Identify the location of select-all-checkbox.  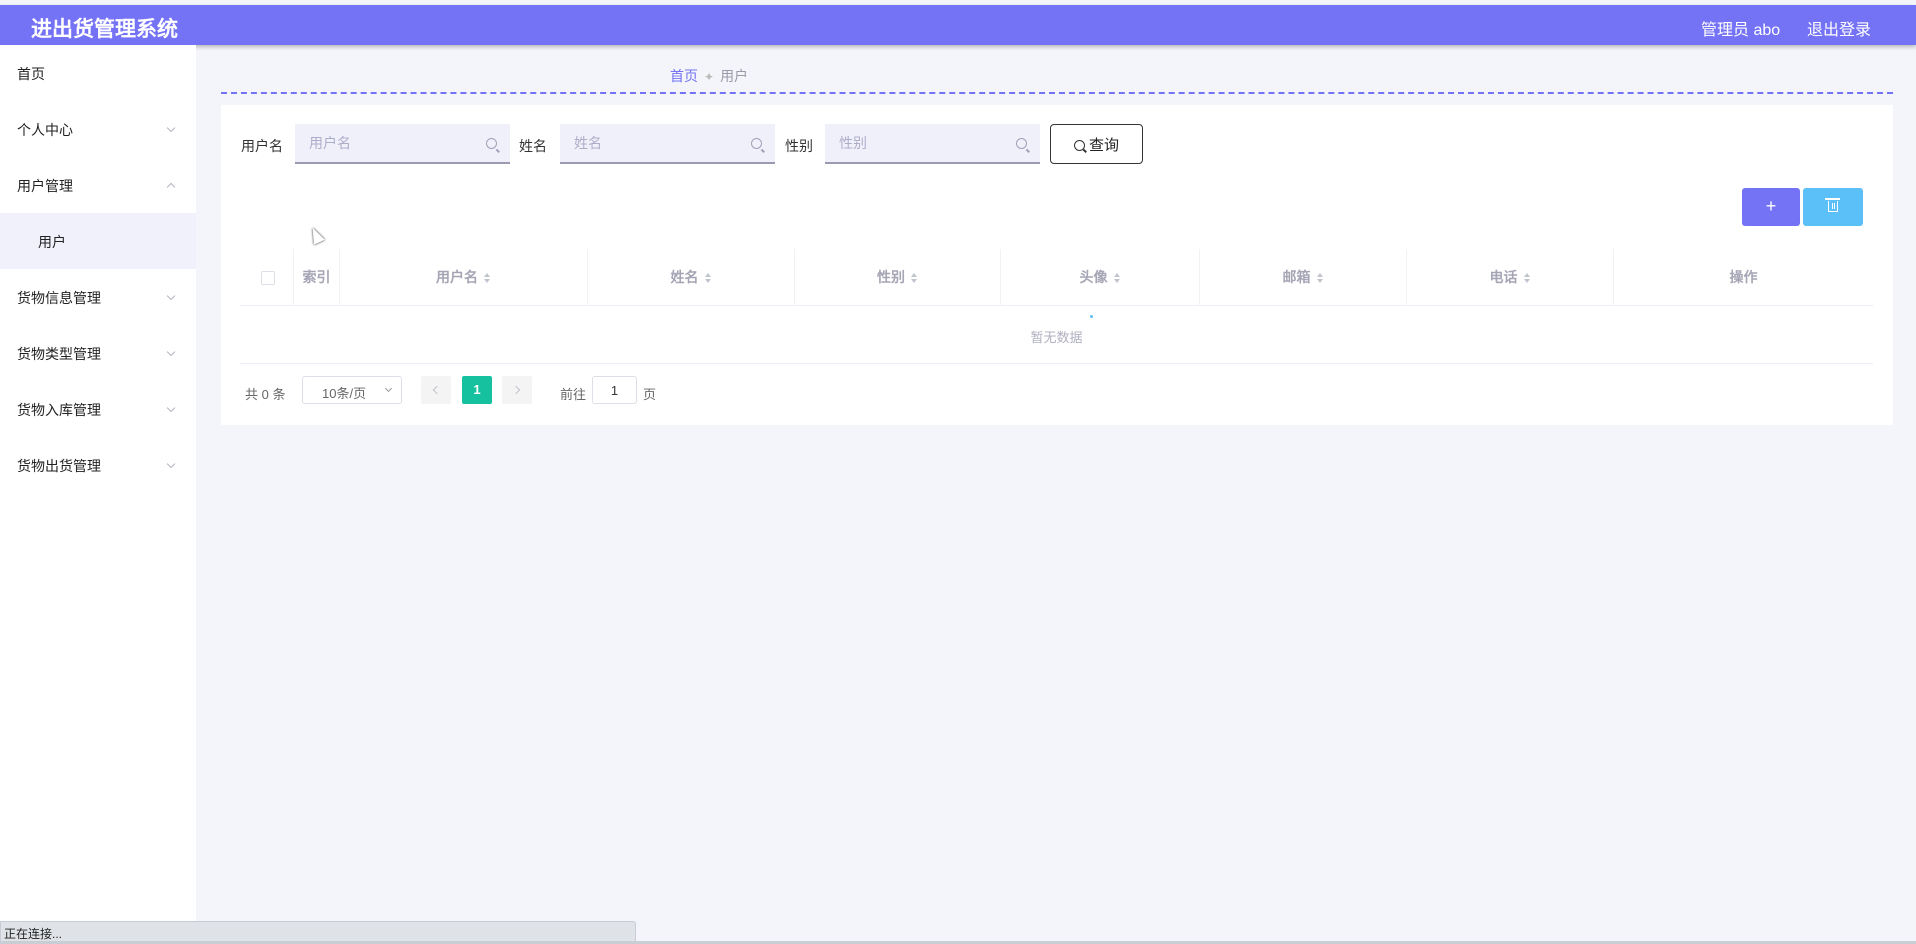
(268, 278).